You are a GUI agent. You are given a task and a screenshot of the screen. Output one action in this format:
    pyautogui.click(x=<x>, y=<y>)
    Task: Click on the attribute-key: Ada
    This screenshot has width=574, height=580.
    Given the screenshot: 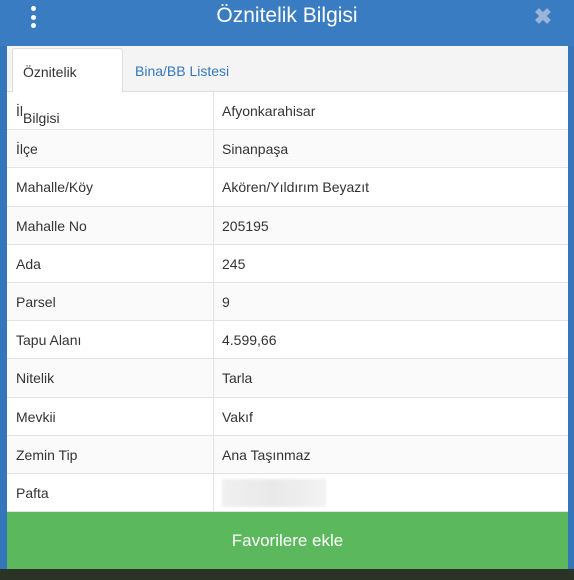 What is the action you would take?
    pyautogui.click(x=28, y=263)
    